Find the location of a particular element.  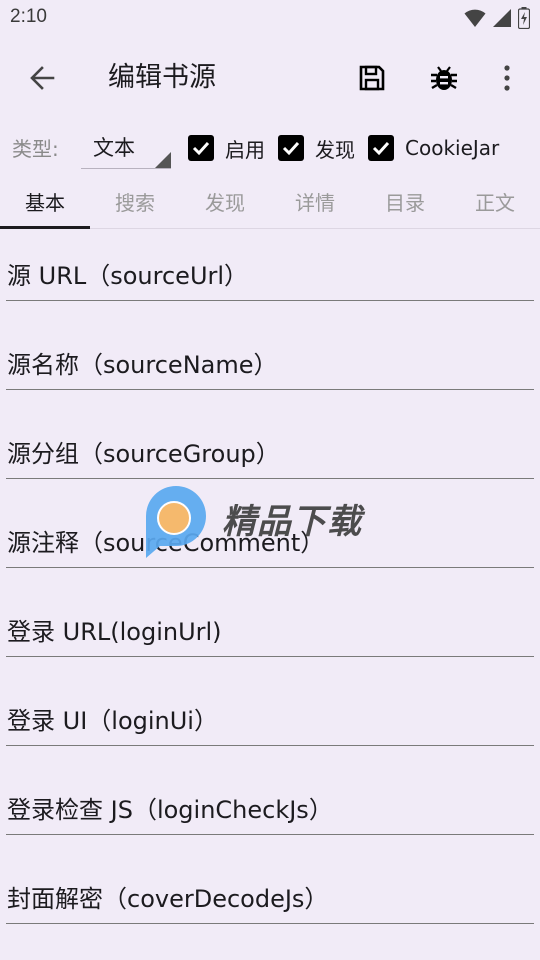

tab-discover: 发现 is located at coordinates (225, 202).